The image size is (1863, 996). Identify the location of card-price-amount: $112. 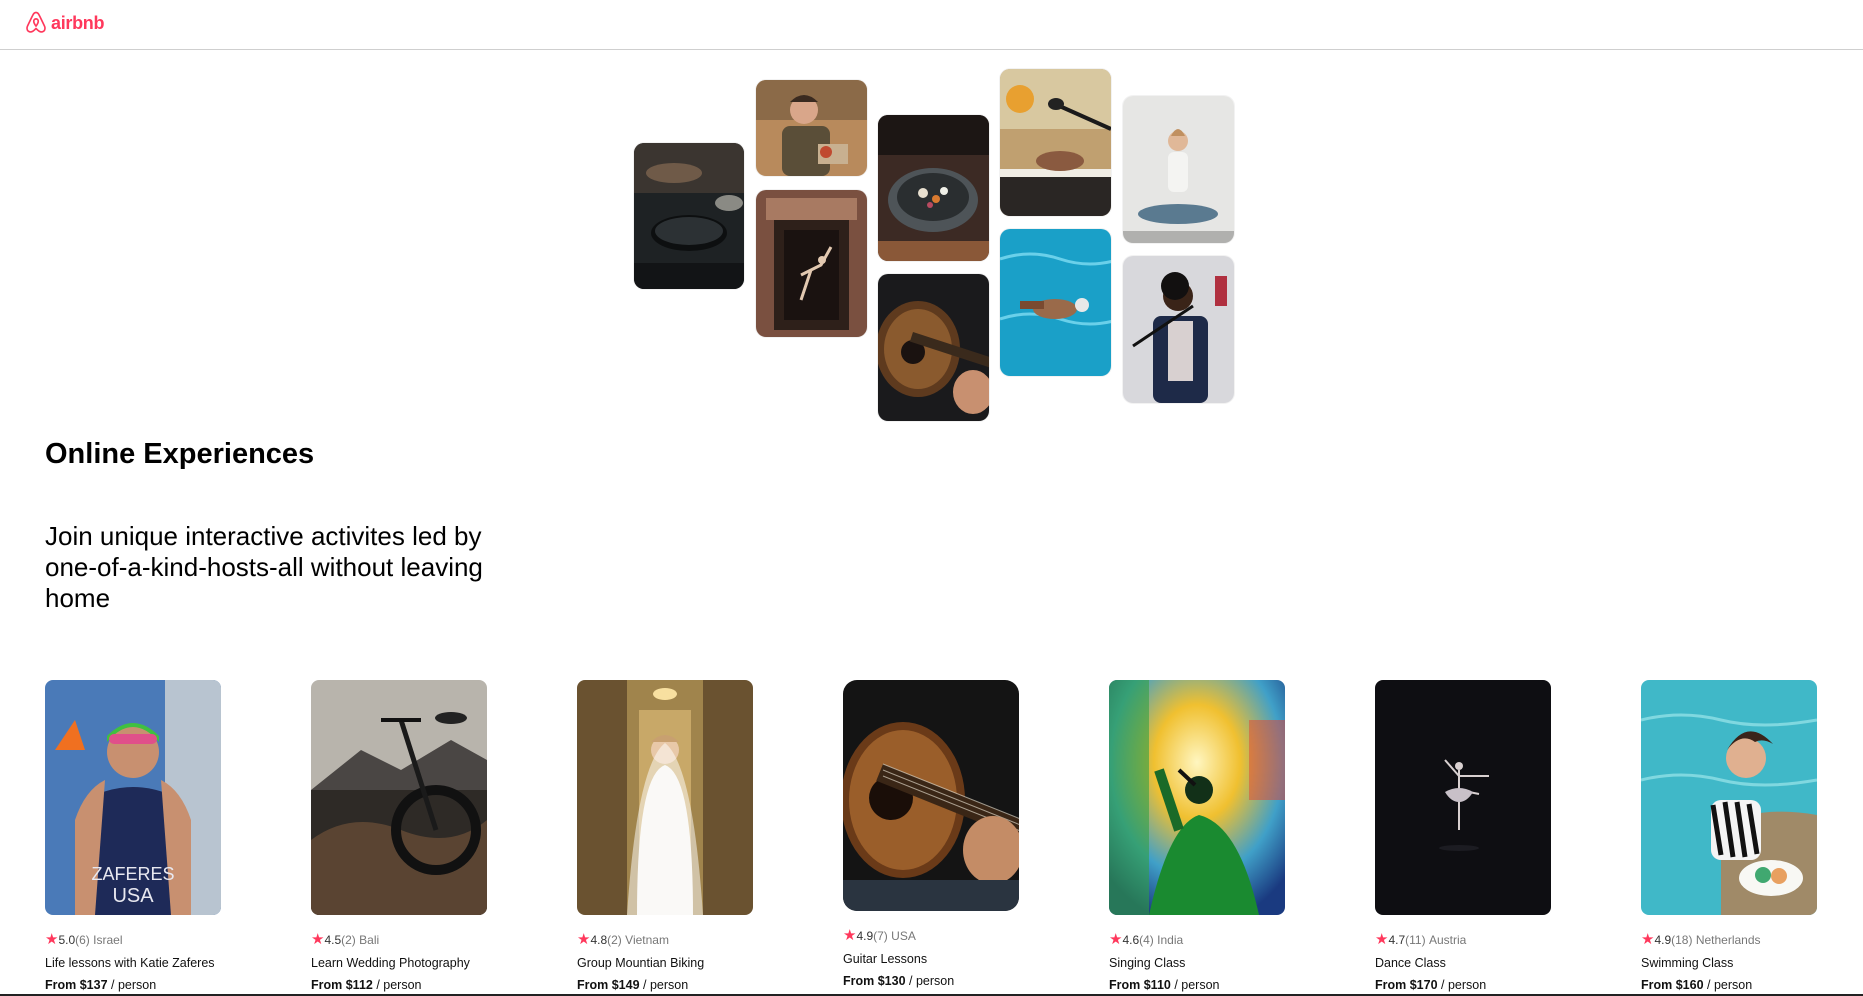
(359, 985).